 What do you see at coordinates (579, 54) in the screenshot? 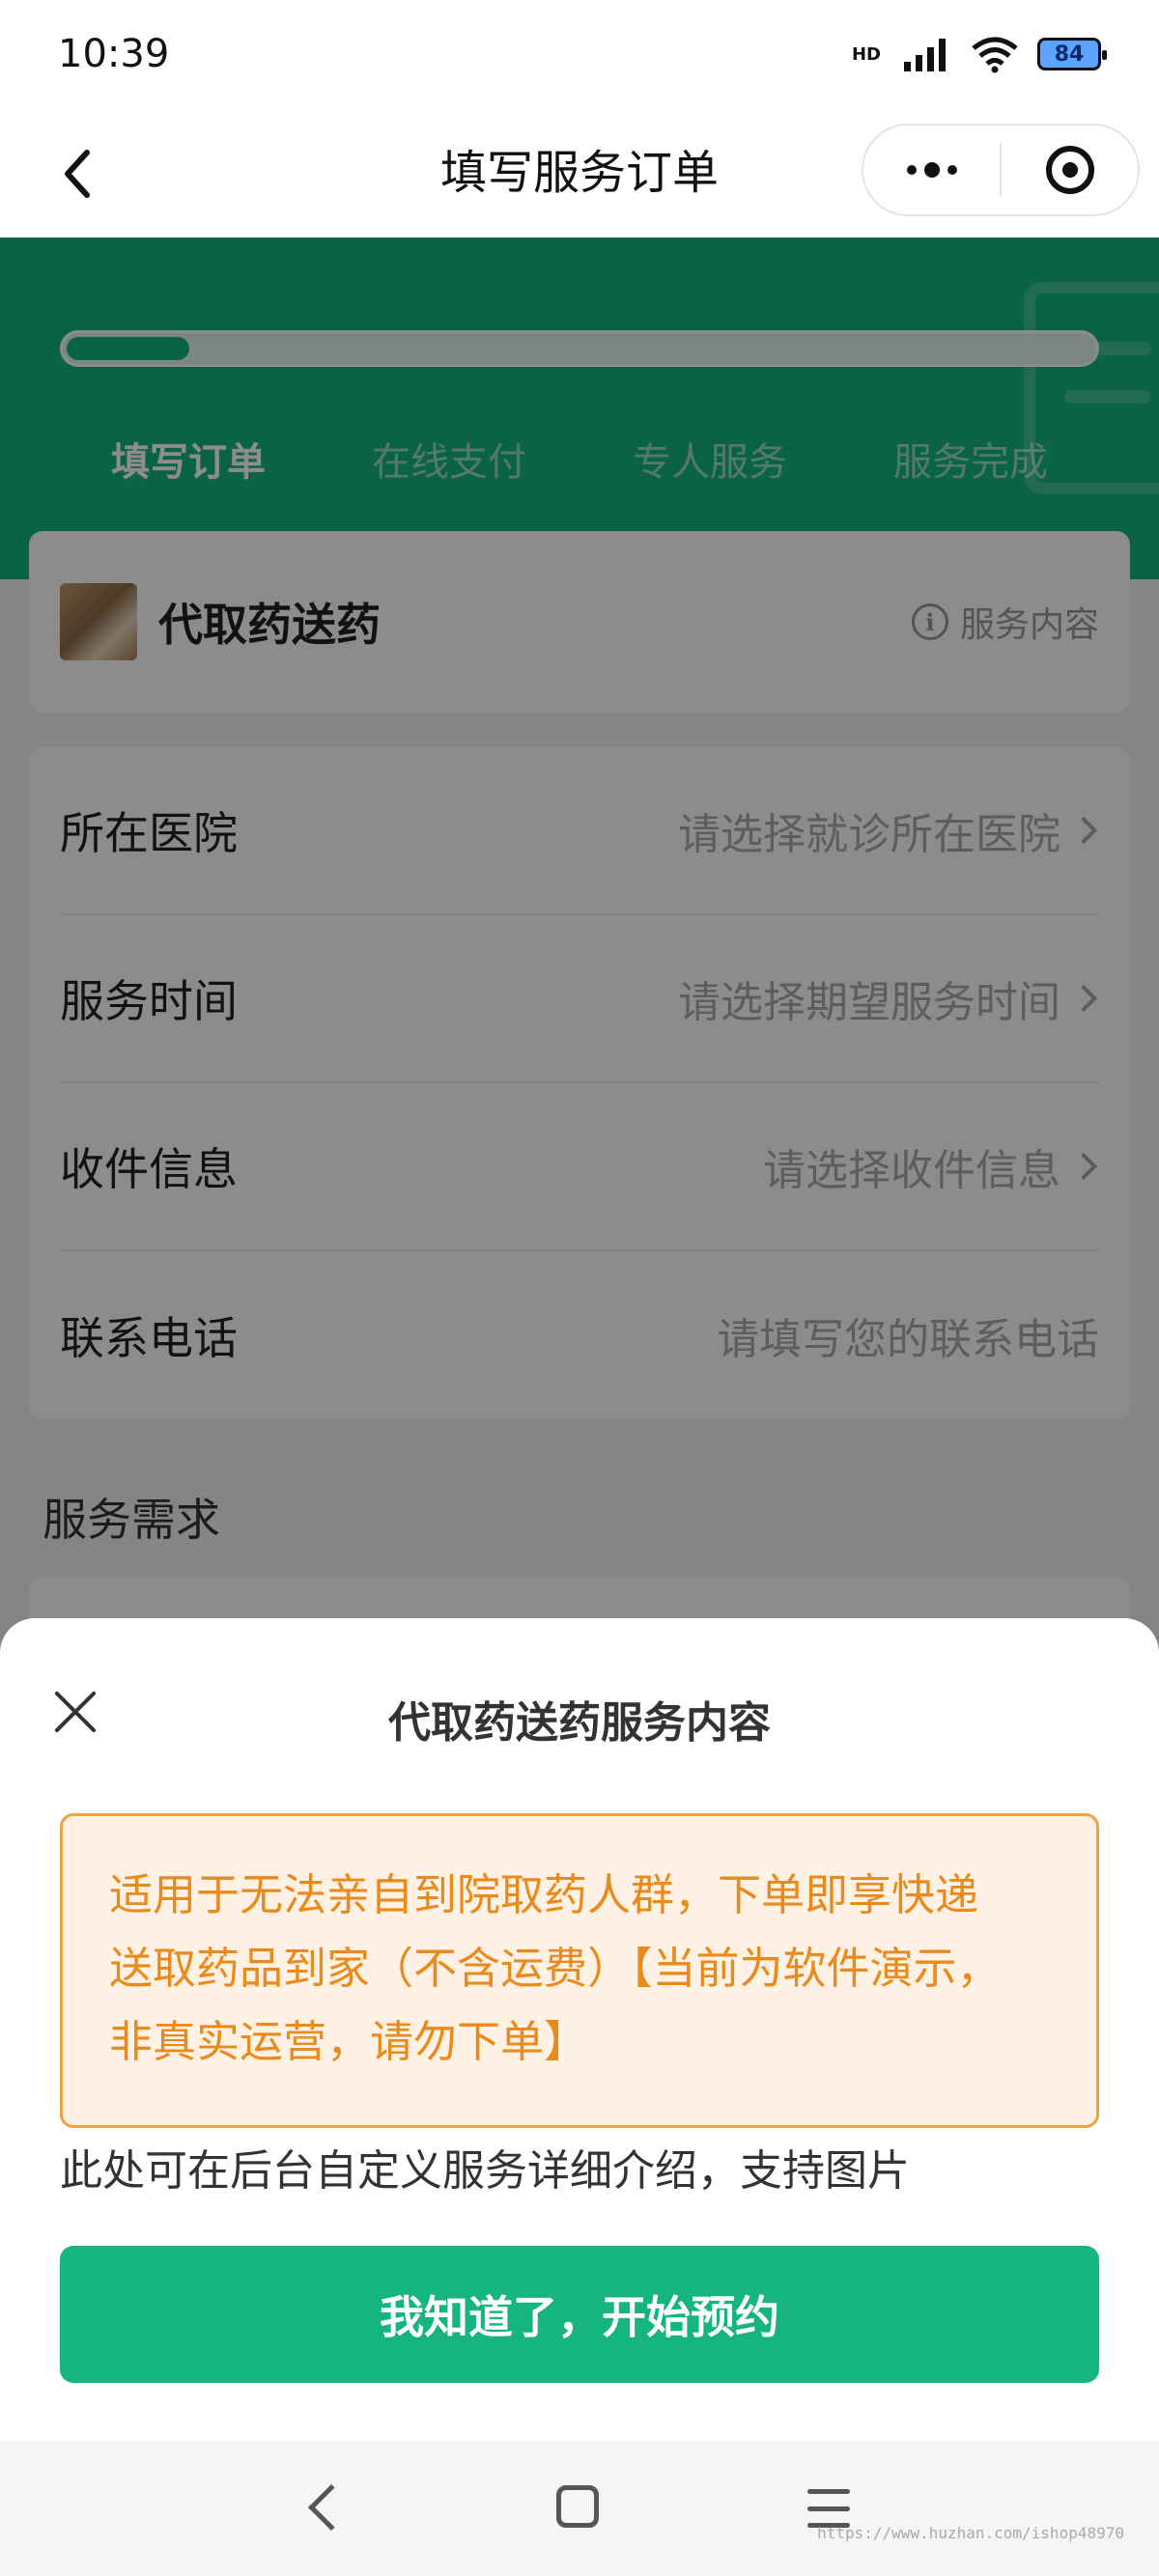
I see `status-bar: 10:39 HD 84` at bounding box center [579, 54].